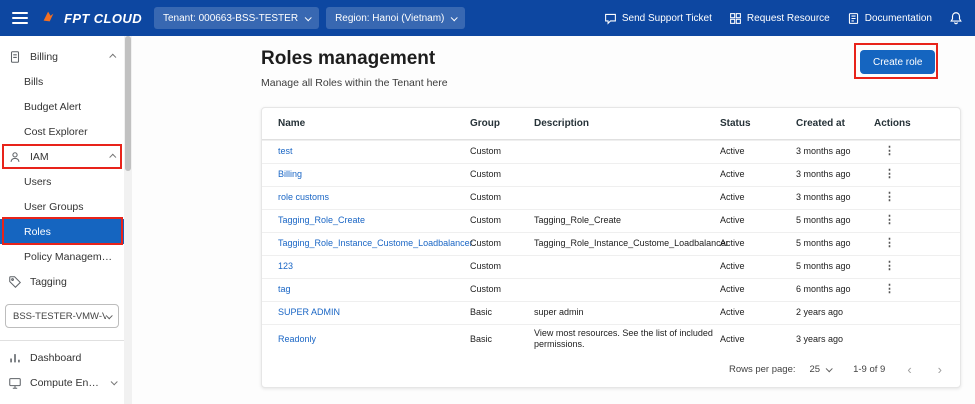 The width and height of the screenshot is (975, 404). Describe the element at coordinates (62, 106) in the screenshot. I see `sidebar-item-budget-alert: Budget Alert` at that location.